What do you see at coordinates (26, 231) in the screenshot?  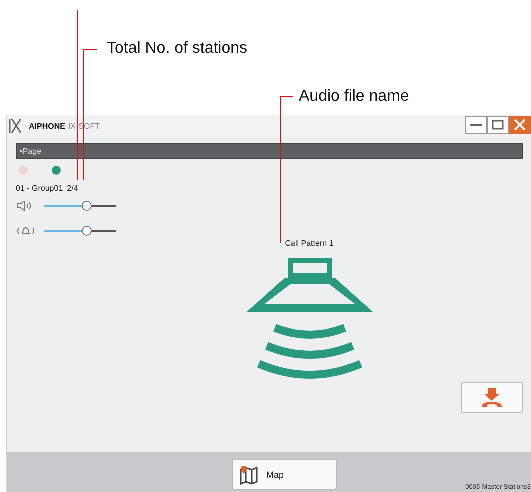 I see `bell-icon` at bounding box center [26, 231].